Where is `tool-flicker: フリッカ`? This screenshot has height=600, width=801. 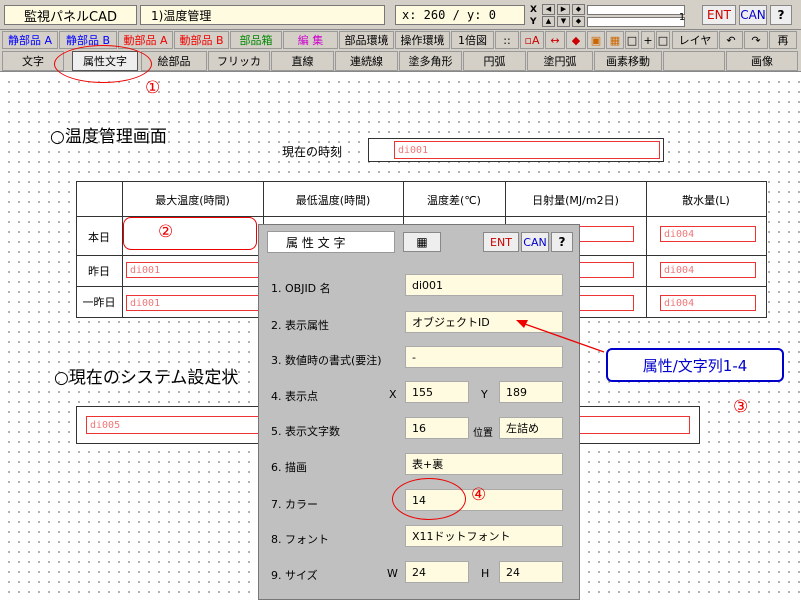
tool-flicker: フリッカ is located at coordinates (239, 61).